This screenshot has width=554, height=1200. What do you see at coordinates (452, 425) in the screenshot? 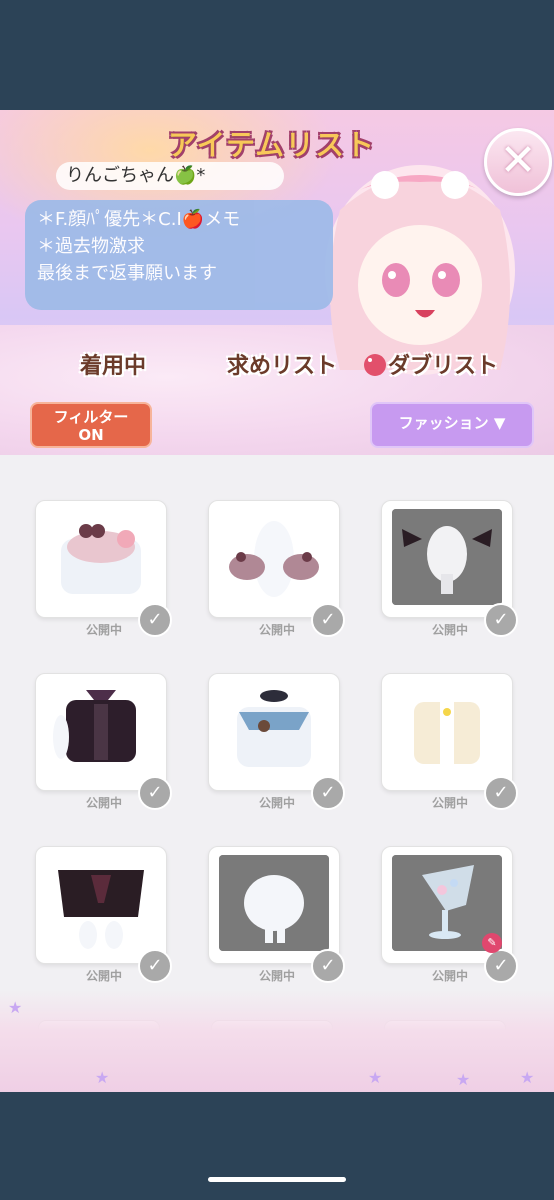
I see `category-dropdown: ファッション ▼` at bounding box center [452, 425].